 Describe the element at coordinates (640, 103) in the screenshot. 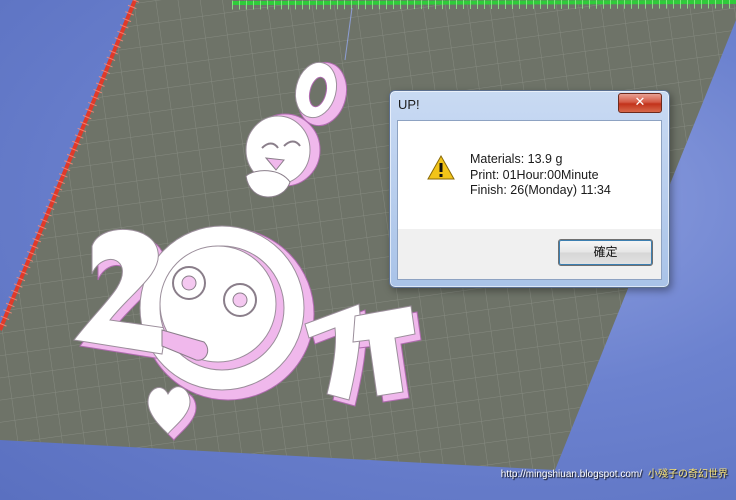

I see `close-button: ✕` at that location.